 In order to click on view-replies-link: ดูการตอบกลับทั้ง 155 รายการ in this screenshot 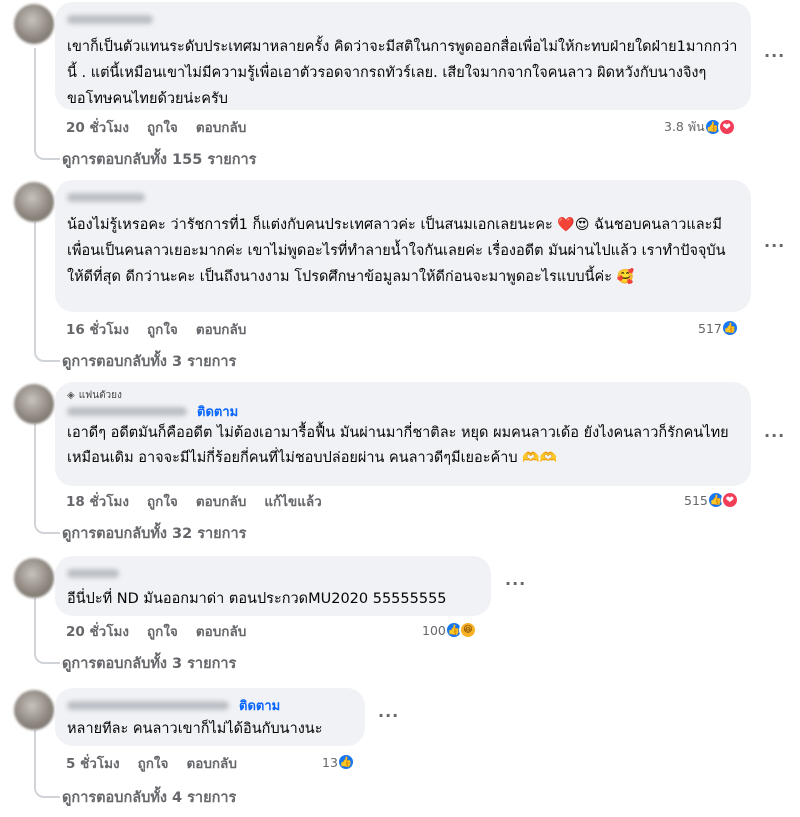, I will do `click(159, 159)`.